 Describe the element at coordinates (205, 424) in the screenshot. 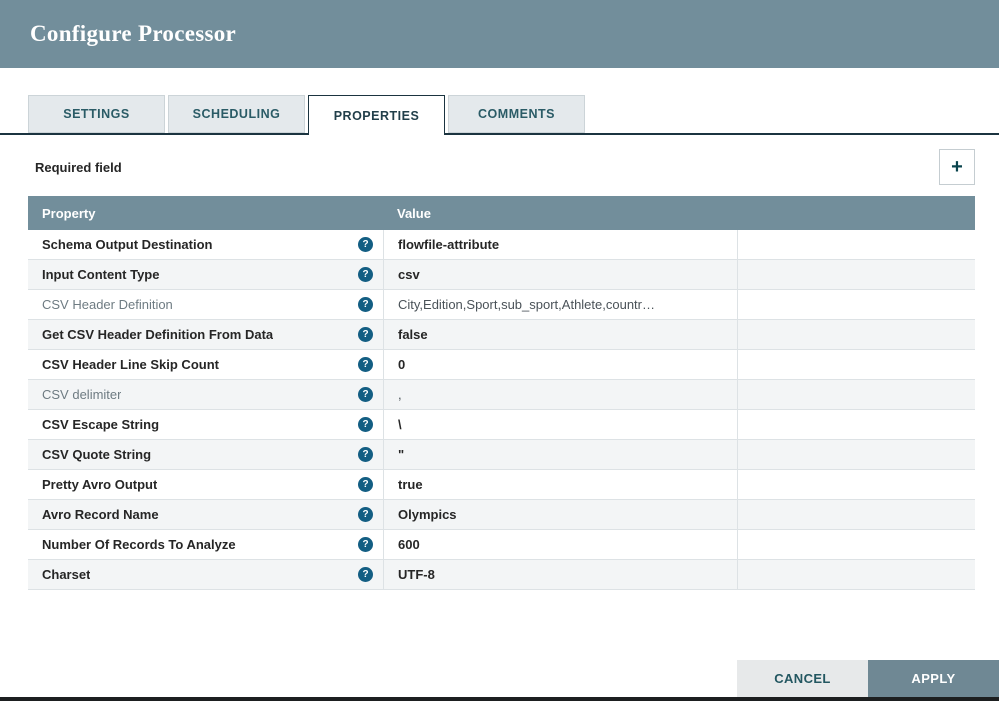

I see `property-cell: CSV Escape String?` at that location.